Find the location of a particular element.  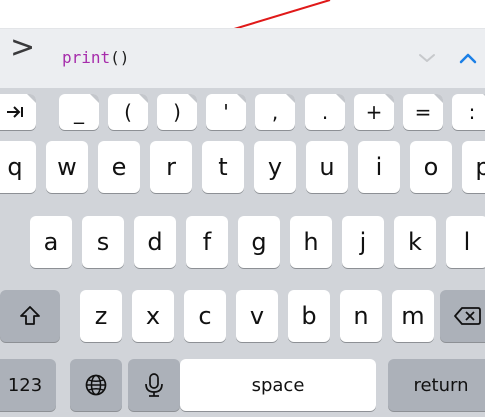

code-input: print() is located at coordinates (95, 58).